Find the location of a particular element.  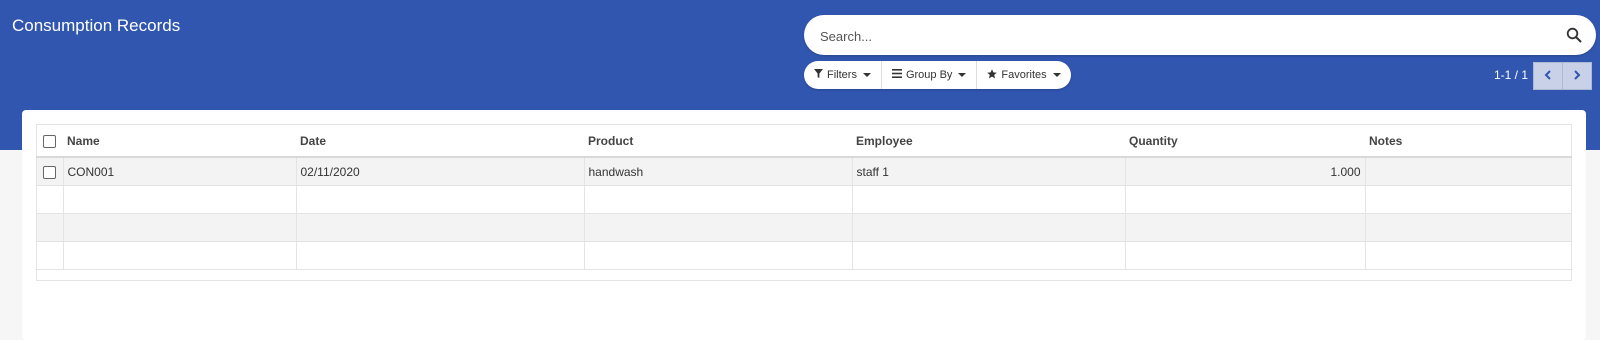

column-header-notes: Notes is located at coordinates (1468, 141).